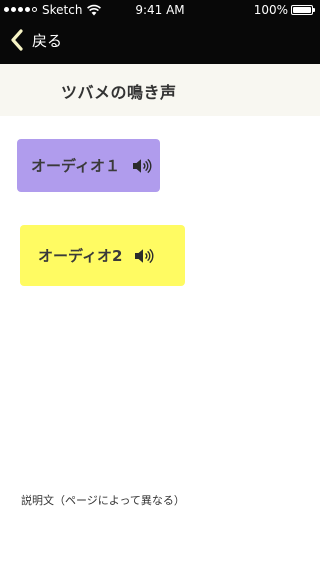  What do you see at coordinates (303, 10) in the screenshot?
I see `battery-icon` at bounding box center [303, 10].